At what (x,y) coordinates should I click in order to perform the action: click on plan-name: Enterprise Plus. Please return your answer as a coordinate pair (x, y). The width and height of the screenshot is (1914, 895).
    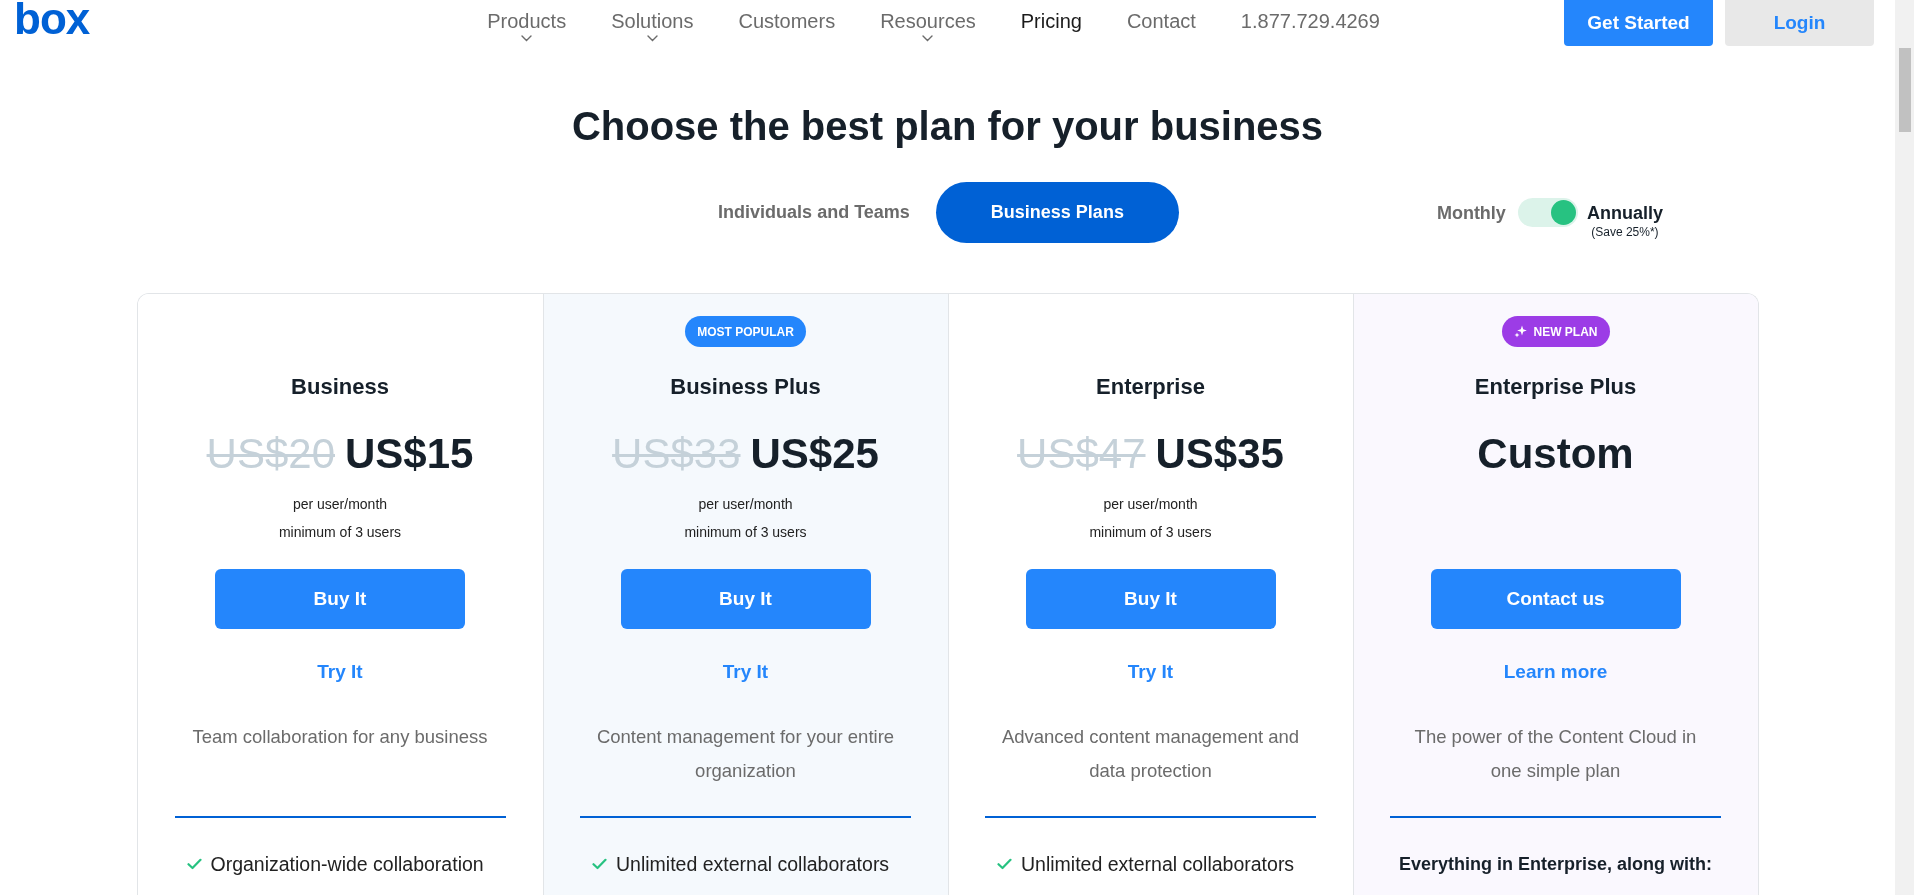
    Looking at the image, I should click on (1555, 387).